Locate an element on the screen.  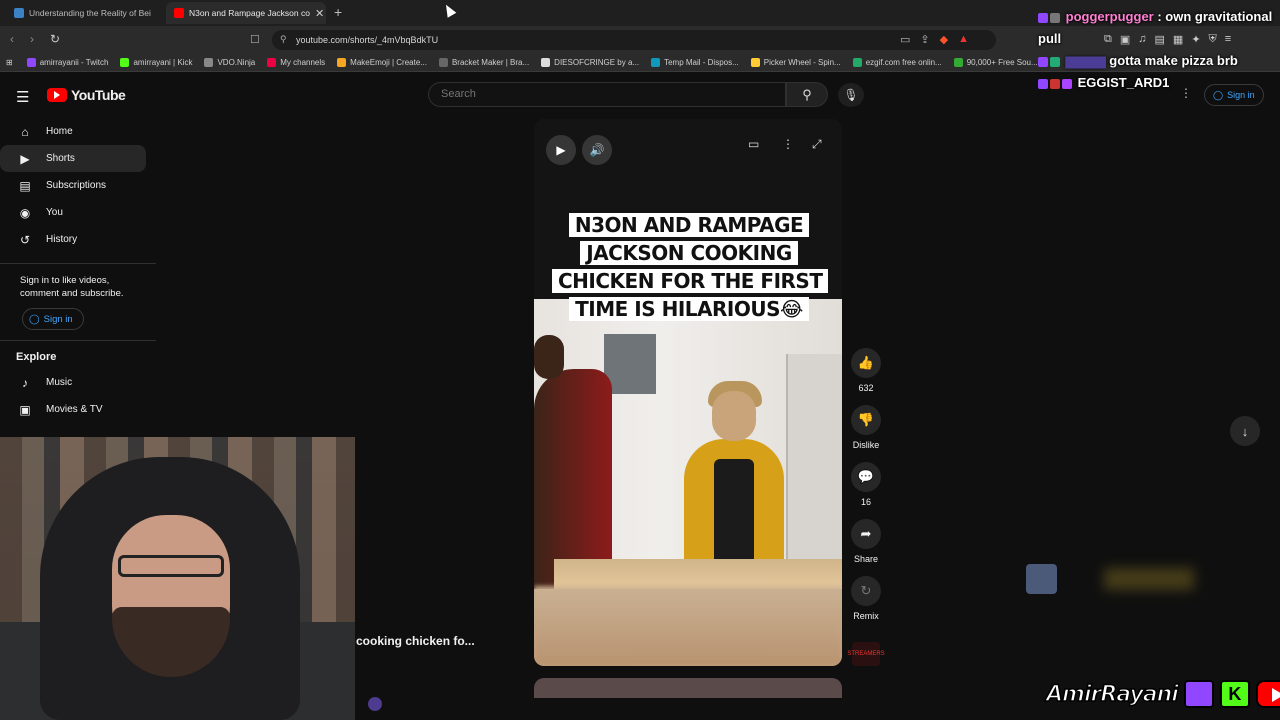
short-actions: 👍 632 👎 Dislike 💬 16 ➦ Share ↻ Remix is located at coordinates (866, 490).